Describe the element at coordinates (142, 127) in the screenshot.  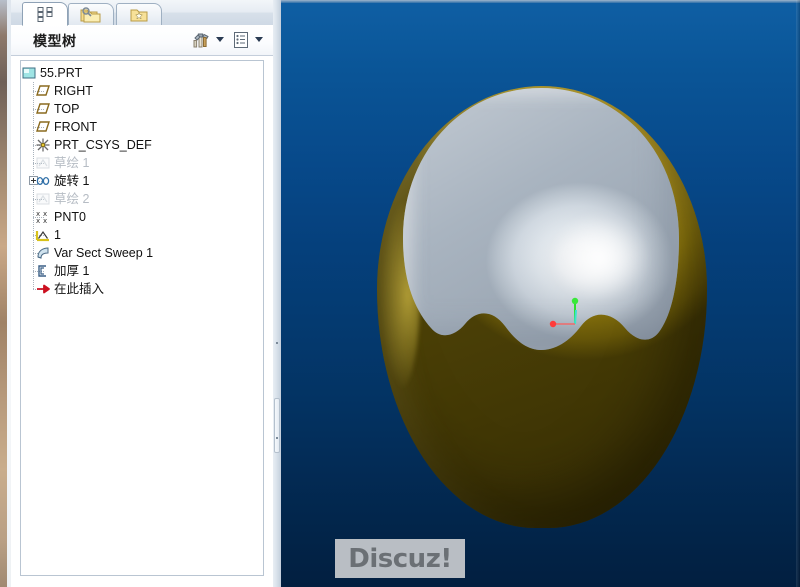
I see `tree-item-front: FRONT` at that location.